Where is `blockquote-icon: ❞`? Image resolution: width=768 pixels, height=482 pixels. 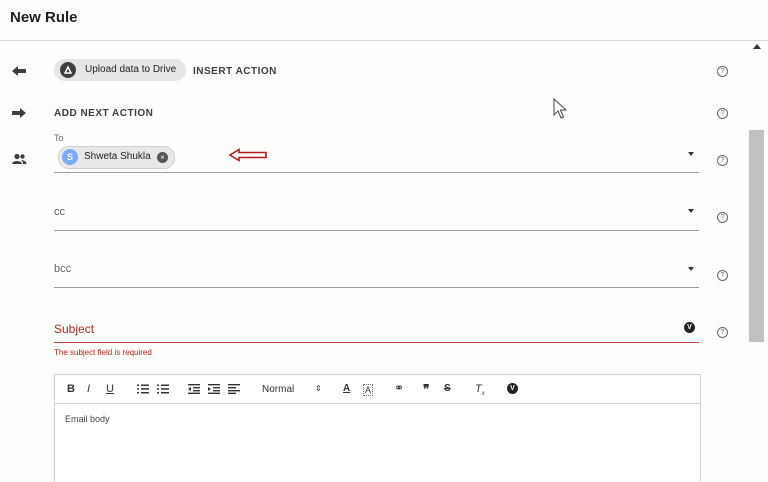
blockquote-icon: ❞ is located at coordinates (426, 389).